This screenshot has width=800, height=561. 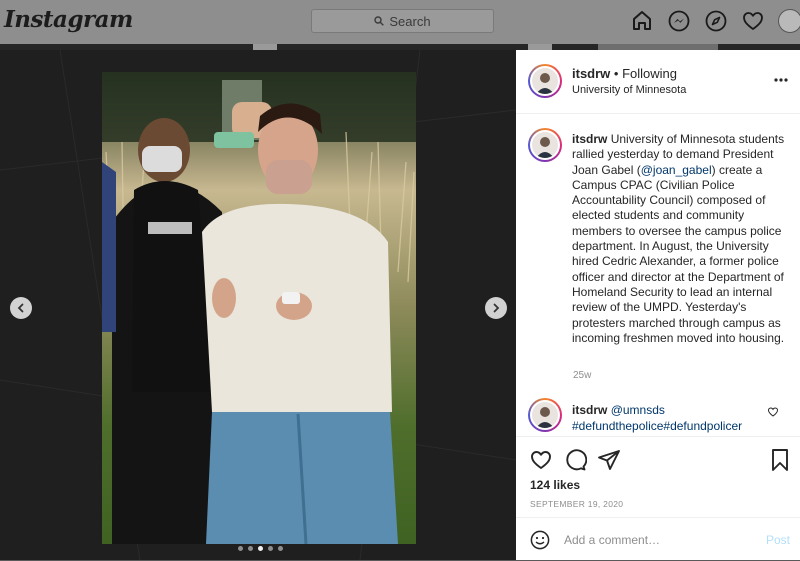 What do you see at coordinates (410, 21) in the screenshot?
I see `search-placeholder: Search` at bounding box center [410, 21].